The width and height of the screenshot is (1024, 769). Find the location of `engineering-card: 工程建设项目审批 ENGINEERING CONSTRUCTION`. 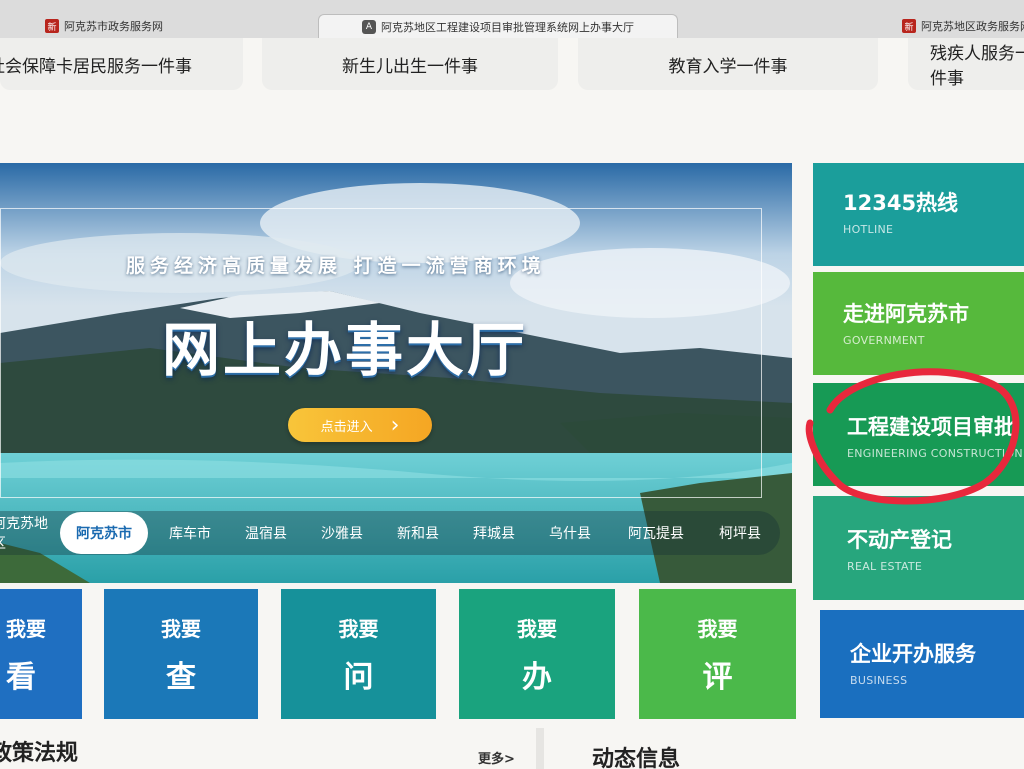

engineering-card: 工程建设项目审批 ENGINEERING CONSTRUCTION is located at coordinates (918, 434).